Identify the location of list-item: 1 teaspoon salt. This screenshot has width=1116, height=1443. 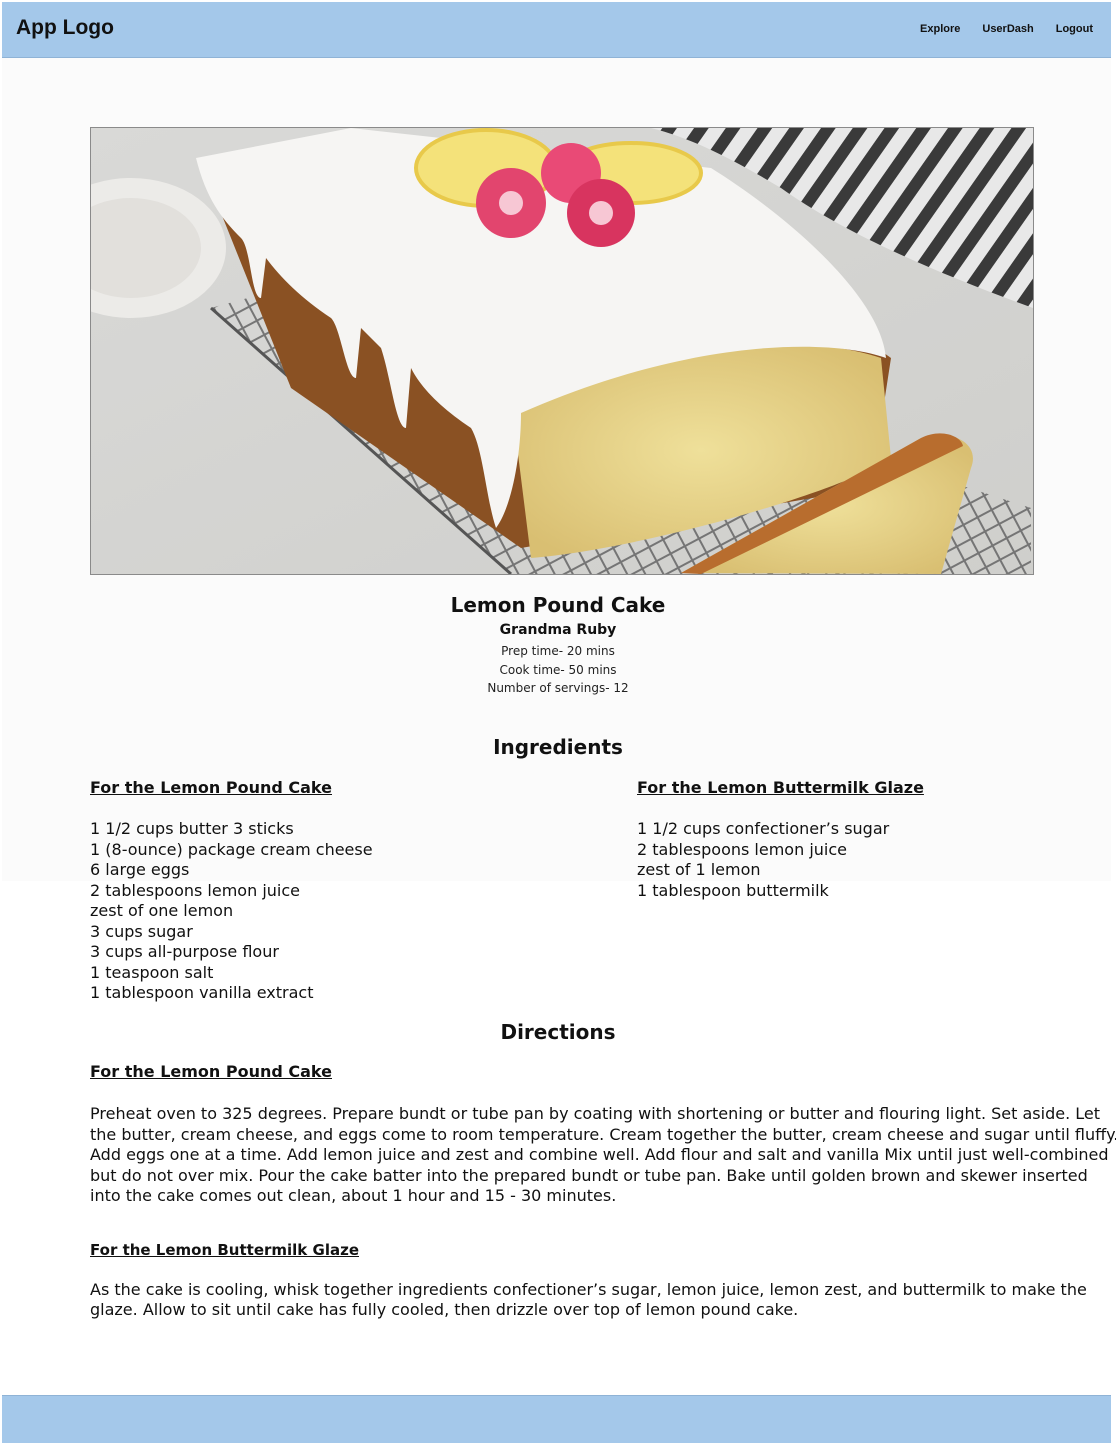
(152, 972).